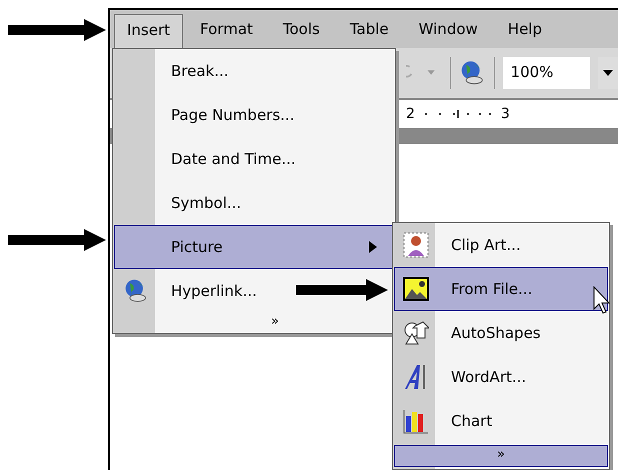 Image resolution: width=618 pixels, height=470 pixels. Describe the element at coordinates (416, 421) in the screenshot. I see `bar-chart-icon` at that location.